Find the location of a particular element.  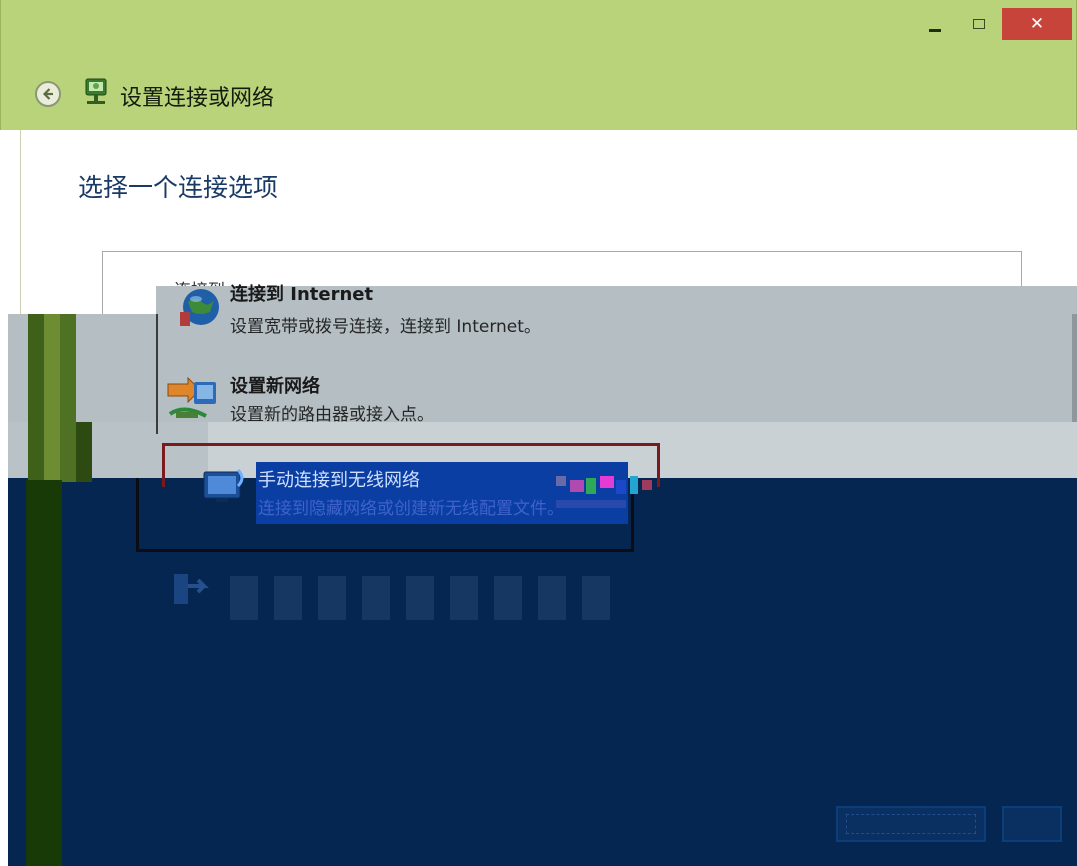

back-button is located at coordinates (48, 94).